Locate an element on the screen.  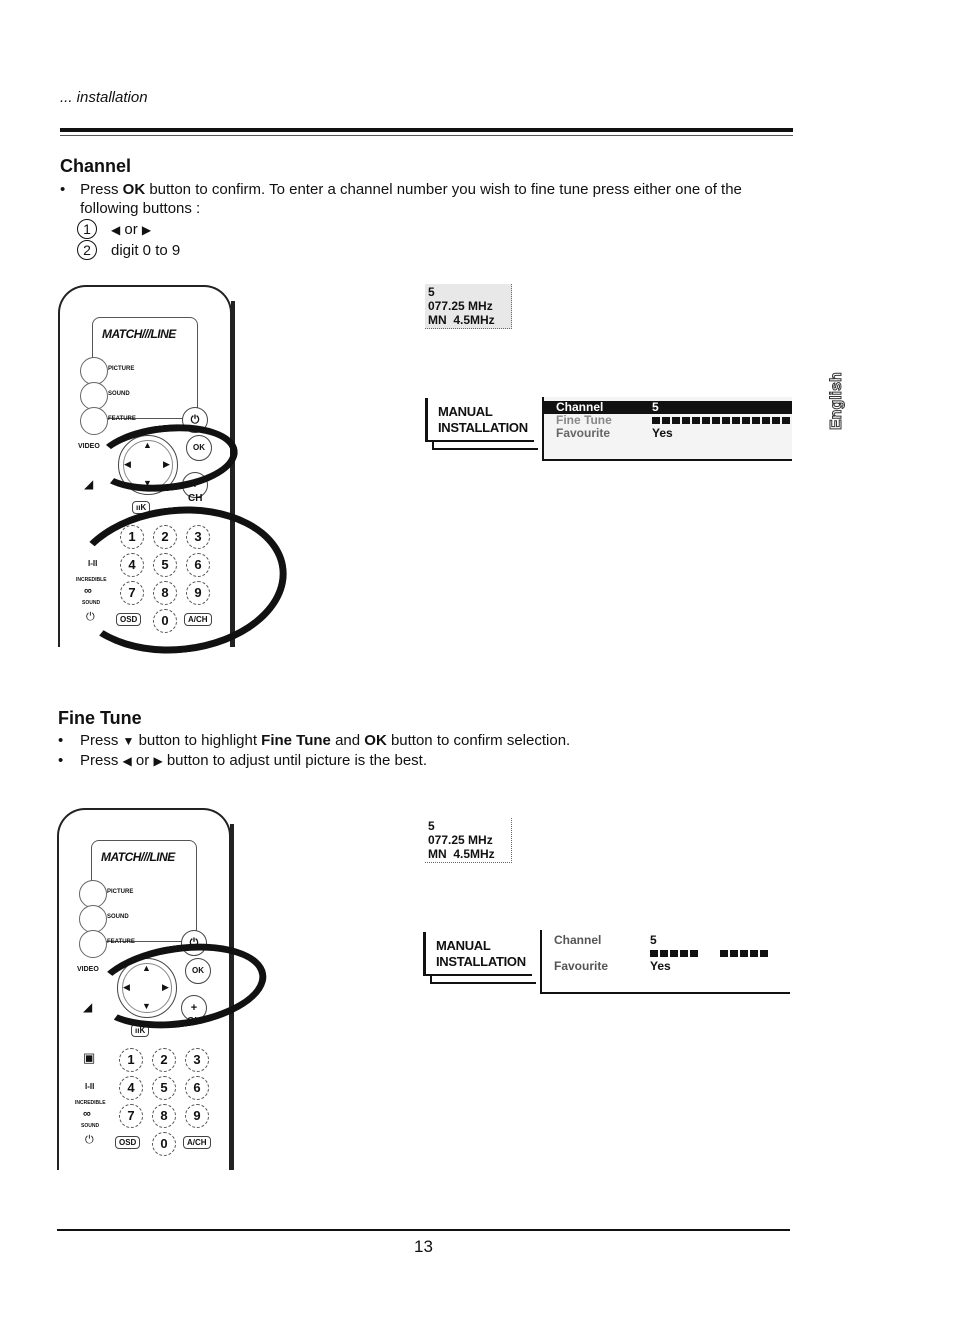
row-value: 5 is located at coordinates (653, 940).